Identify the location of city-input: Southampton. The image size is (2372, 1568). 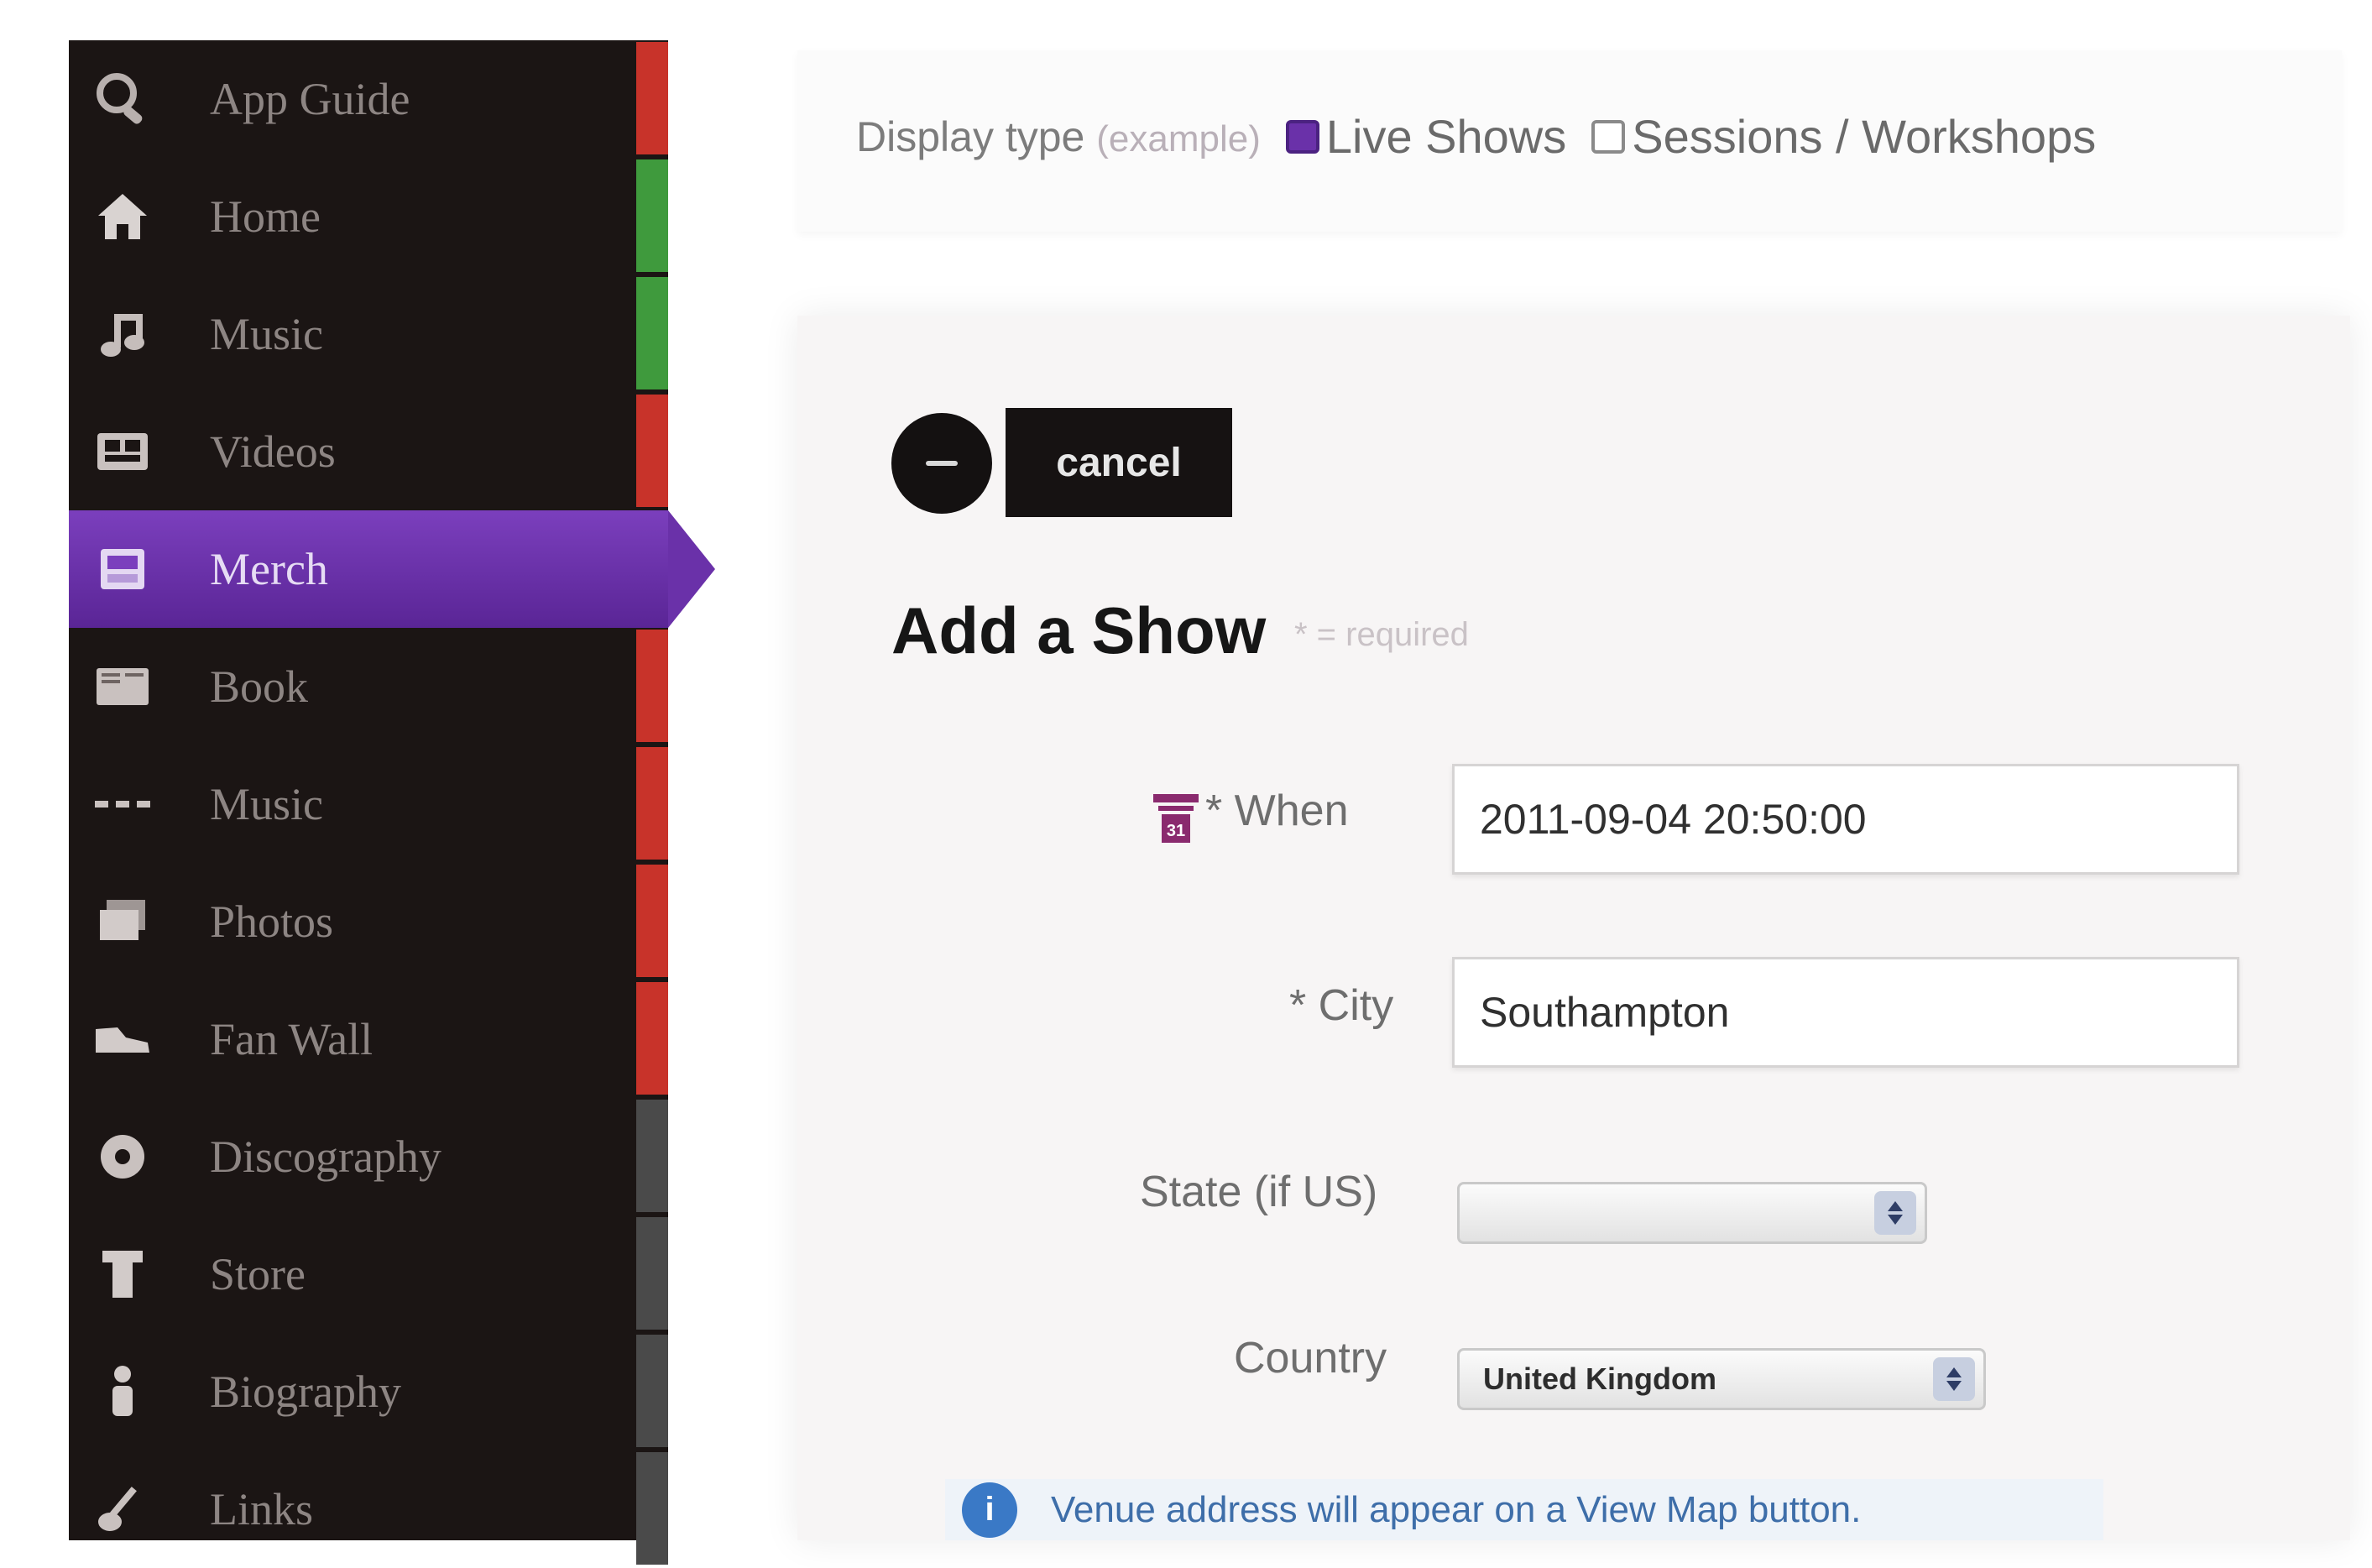
(1845, 1013).